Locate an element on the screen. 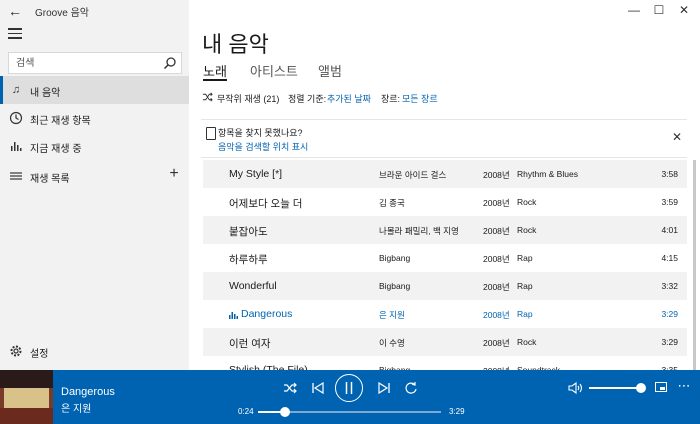 This screenshot has height=424, width=700. now-playing-equalizer-icon is located at coordinates (233, 315).